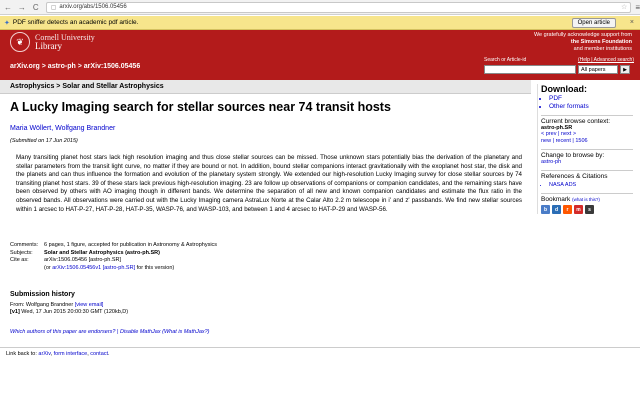  What do you see at coordinates (65, 37) in the screenshot?
I see `cornell-line1: Cornell University` at bounding box center [65, 37].